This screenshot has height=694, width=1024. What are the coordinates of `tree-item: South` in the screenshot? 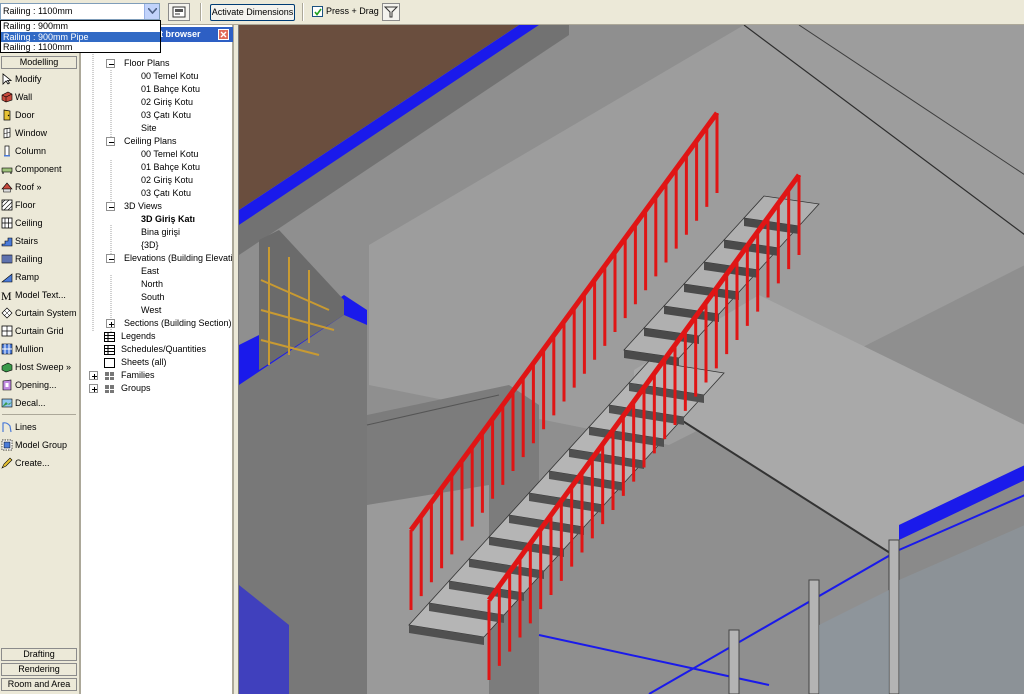 It's located at (153, 297).